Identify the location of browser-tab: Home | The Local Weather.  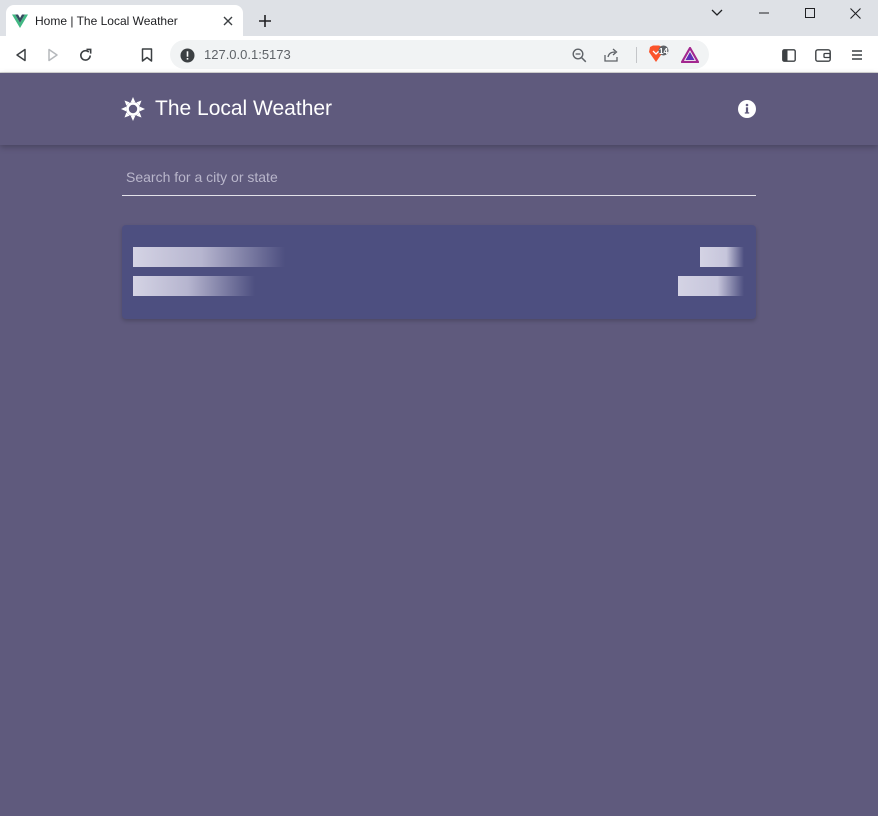
(124, 20).